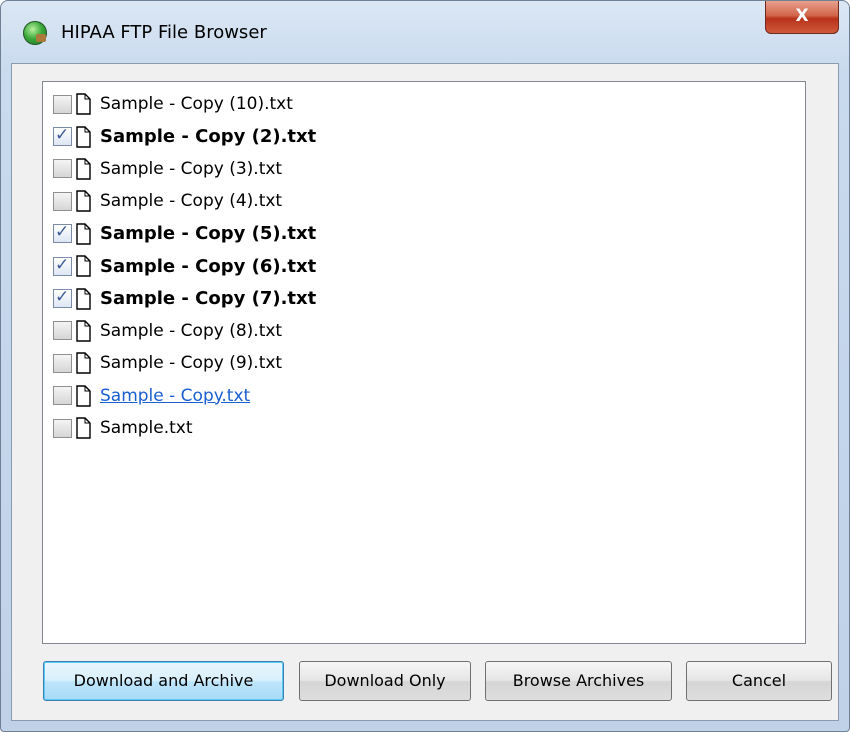 The height and width of the screenshot is (732, 850). Describe the element at coordinates (425, 32) in the screenshot. I see `title-bar: HIPAA FTP File Browser X` at that location.